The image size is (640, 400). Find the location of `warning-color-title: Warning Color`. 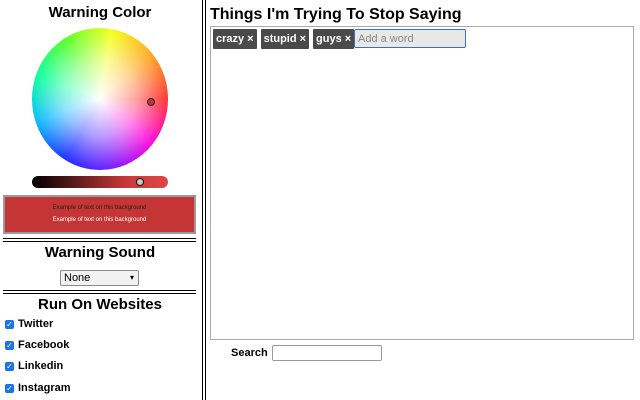

warning-color-title: Warning Color is located at coordinates (100, 12).